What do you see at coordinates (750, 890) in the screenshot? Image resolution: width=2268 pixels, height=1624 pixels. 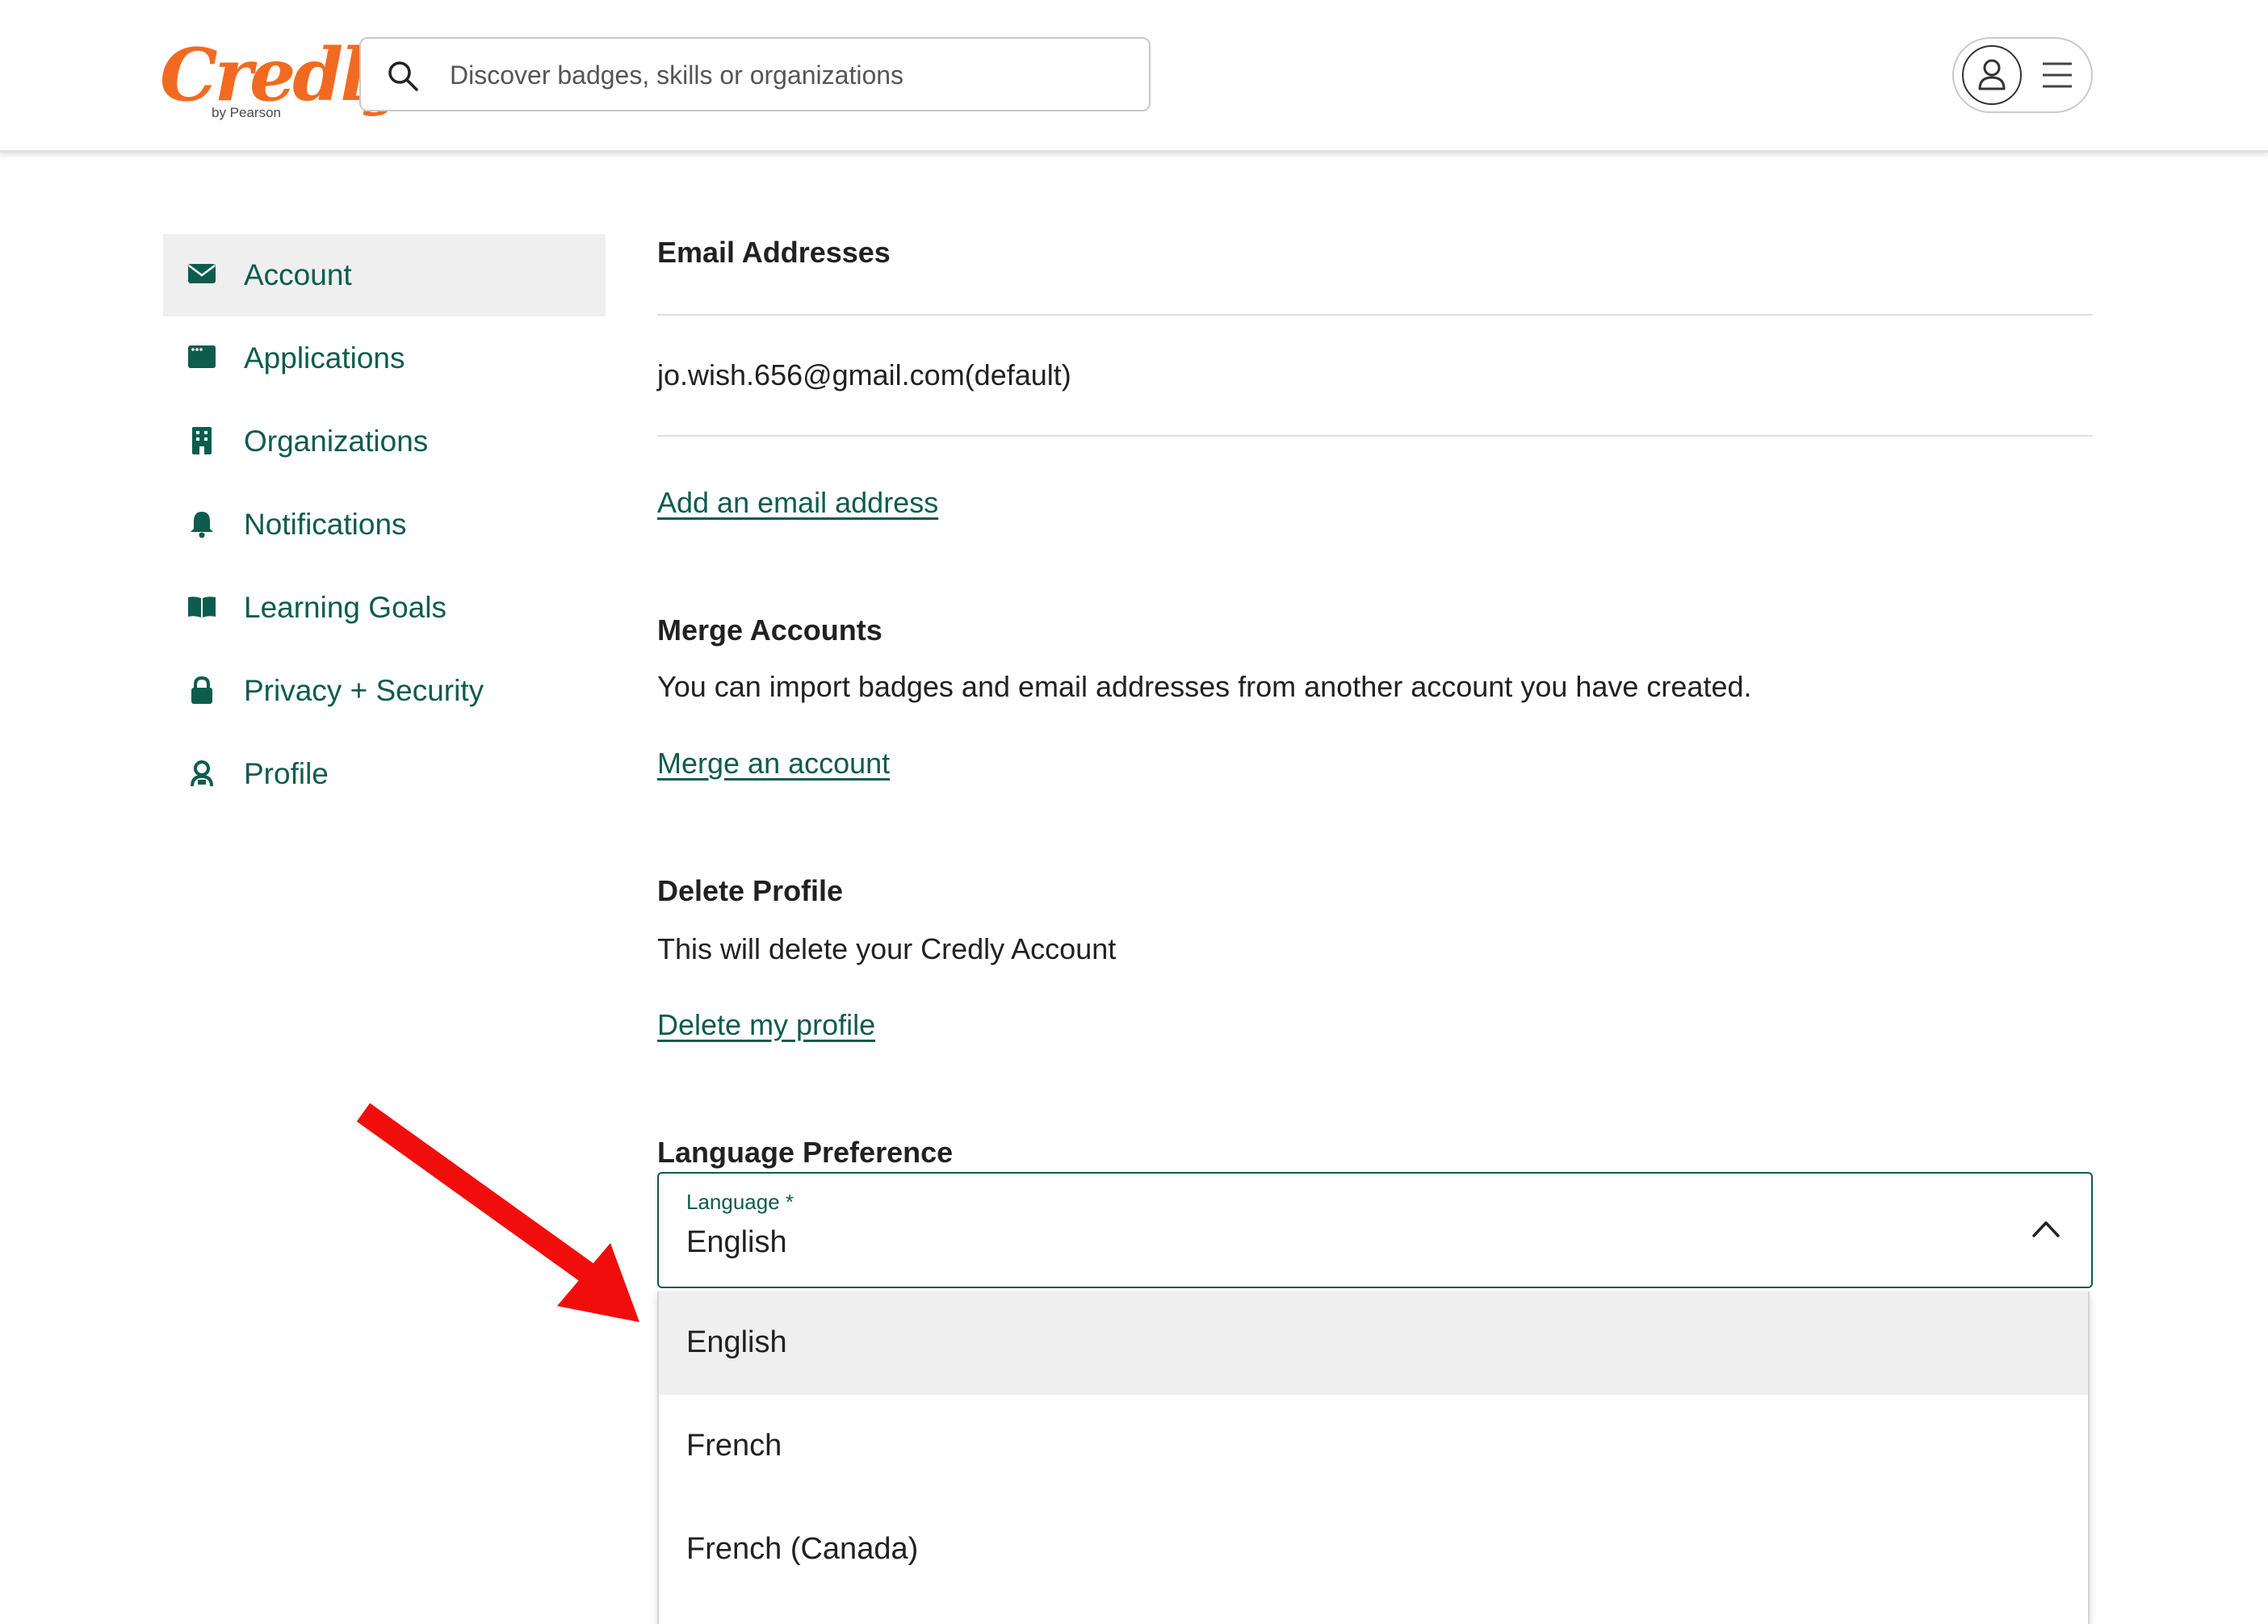 I see `delete-section-title: Delete Profile` at bounding box center [750, 890].